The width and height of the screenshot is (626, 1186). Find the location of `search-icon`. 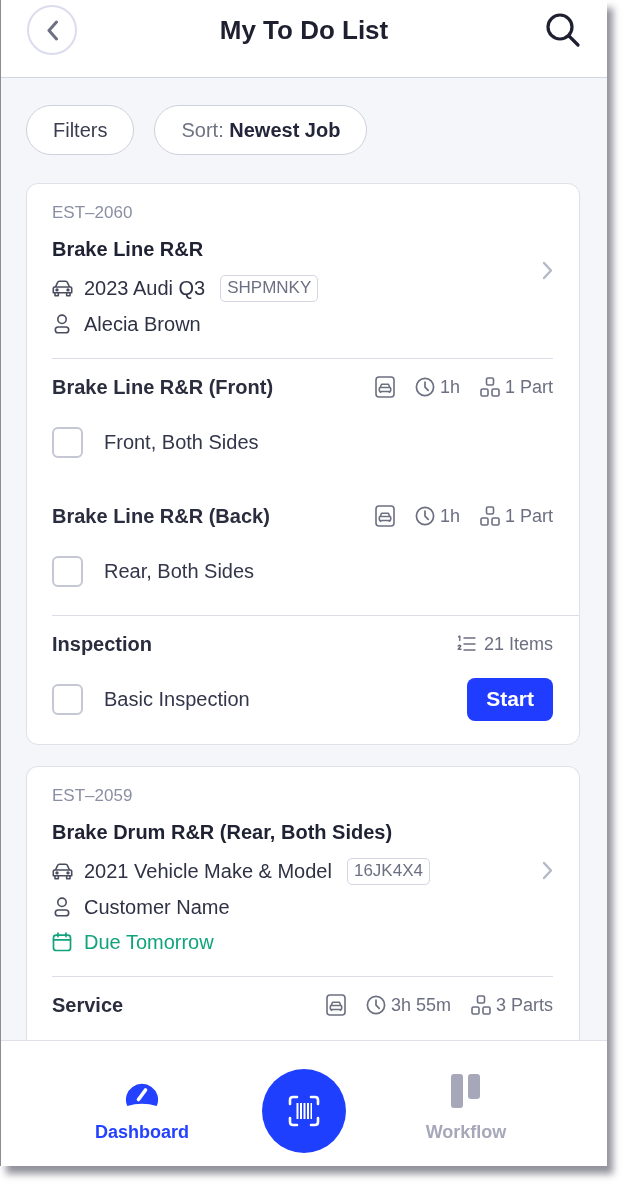

search-icon is located at coordinates (563, 30).